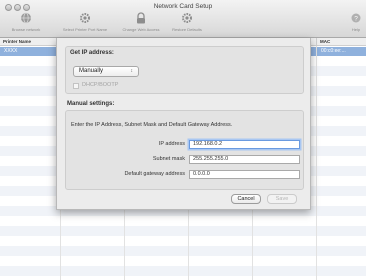 This screenshot has height=280, width=366. I want to click on ip-method-value: Manually, so click(91, 71).